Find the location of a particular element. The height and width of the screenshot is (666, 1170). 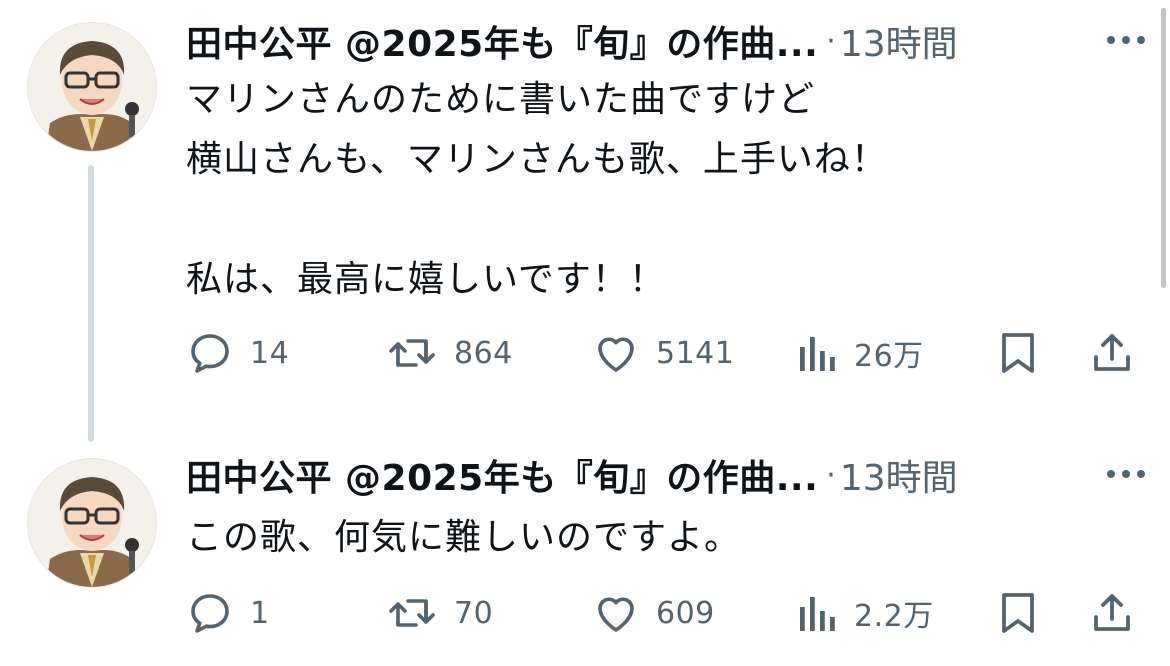

tweet-actions: 1 70 609 2.2万 is located at coordinates (666, 613).